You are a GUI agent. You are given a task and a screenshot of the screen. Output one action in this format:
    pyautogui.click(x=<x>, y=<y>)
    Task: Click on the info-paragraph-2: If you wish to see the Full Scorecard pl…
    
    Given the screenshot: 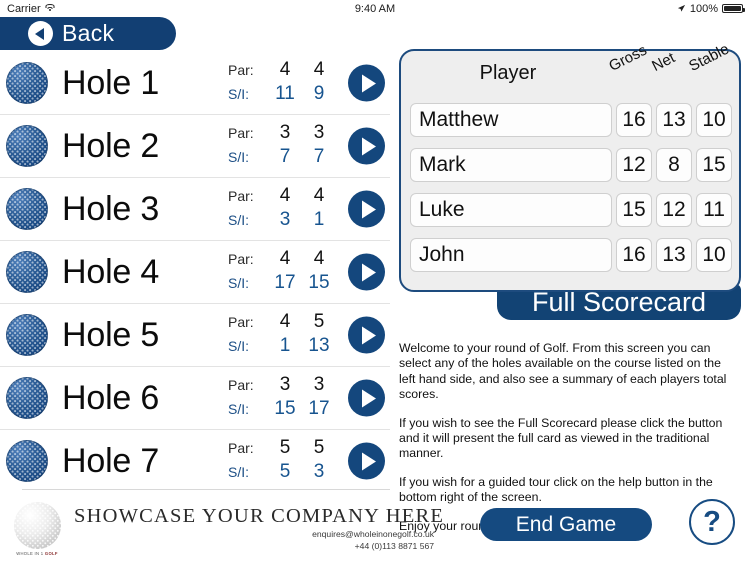 What is the action you would take?
    pyautogui.click(x=561, y=438)
    